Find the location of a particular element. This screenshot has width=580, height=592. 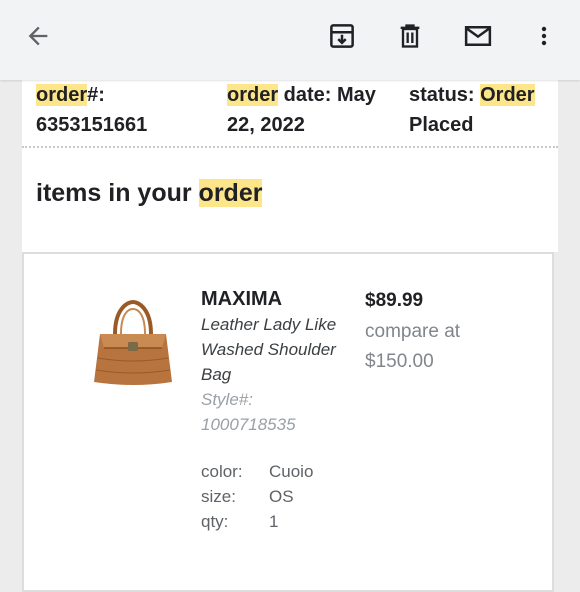

order-number-value: 6353151661 is located at coordinates (92, 125).